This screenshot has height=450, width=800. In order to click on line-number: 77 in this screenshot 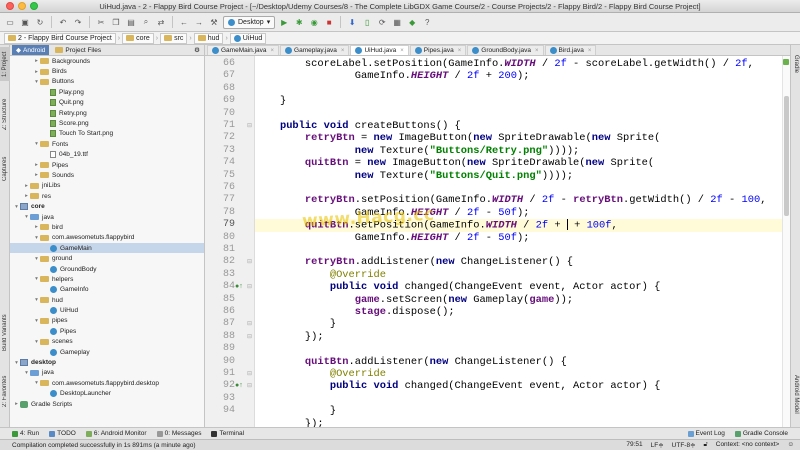, I will do `click(230, 200)`.